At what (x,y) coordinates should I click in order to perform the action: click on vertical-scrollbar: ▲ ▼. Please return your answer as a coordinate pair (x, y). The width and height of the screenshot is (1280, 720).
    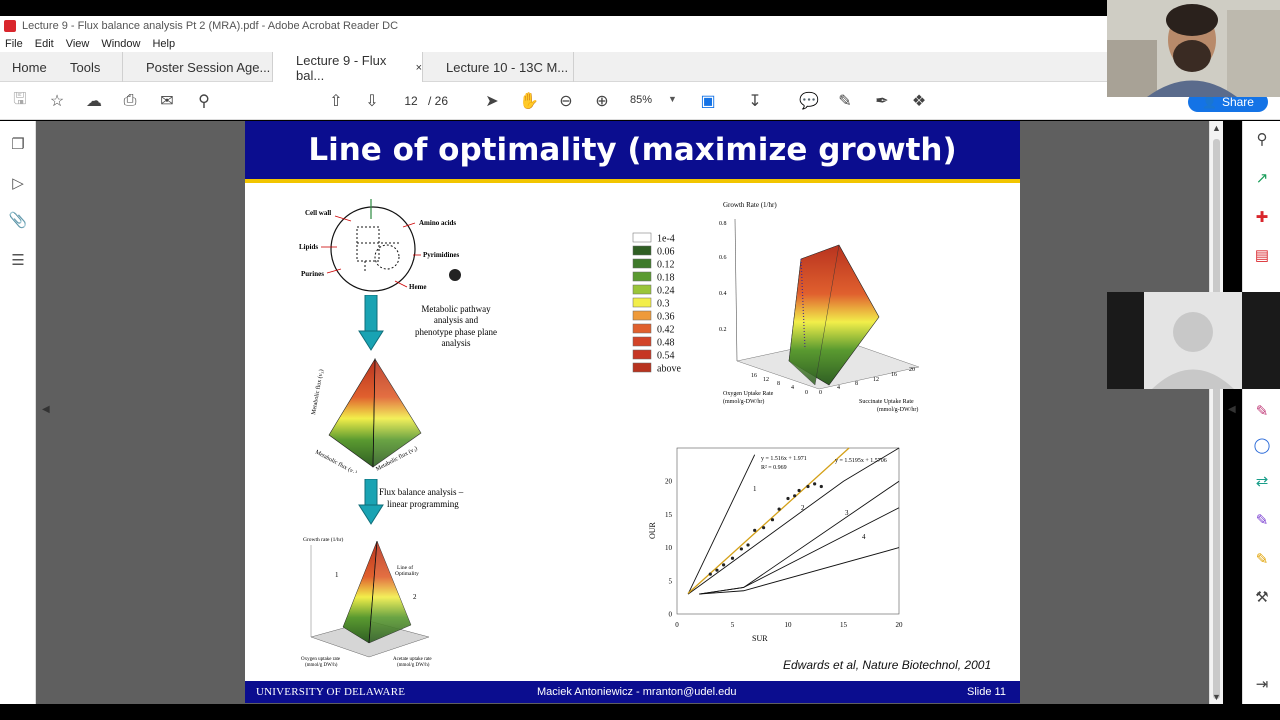
    Looking at the image, I should click on (1216, 412).